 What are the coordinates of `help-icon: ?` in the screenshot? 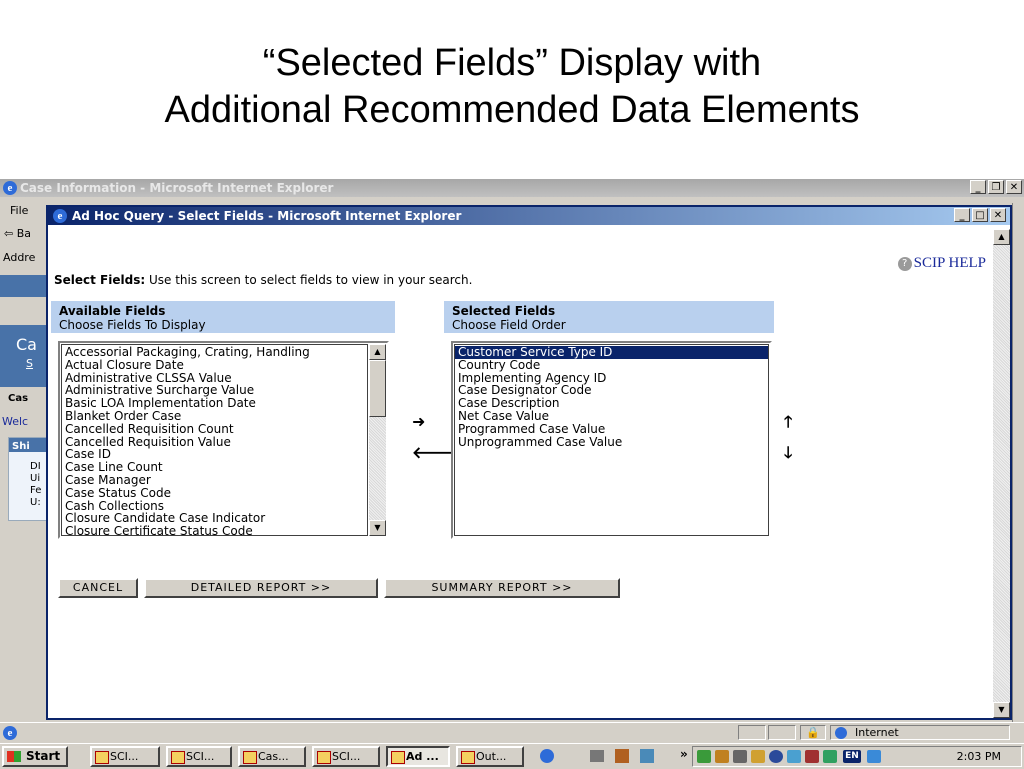 It's located at (904, 264).